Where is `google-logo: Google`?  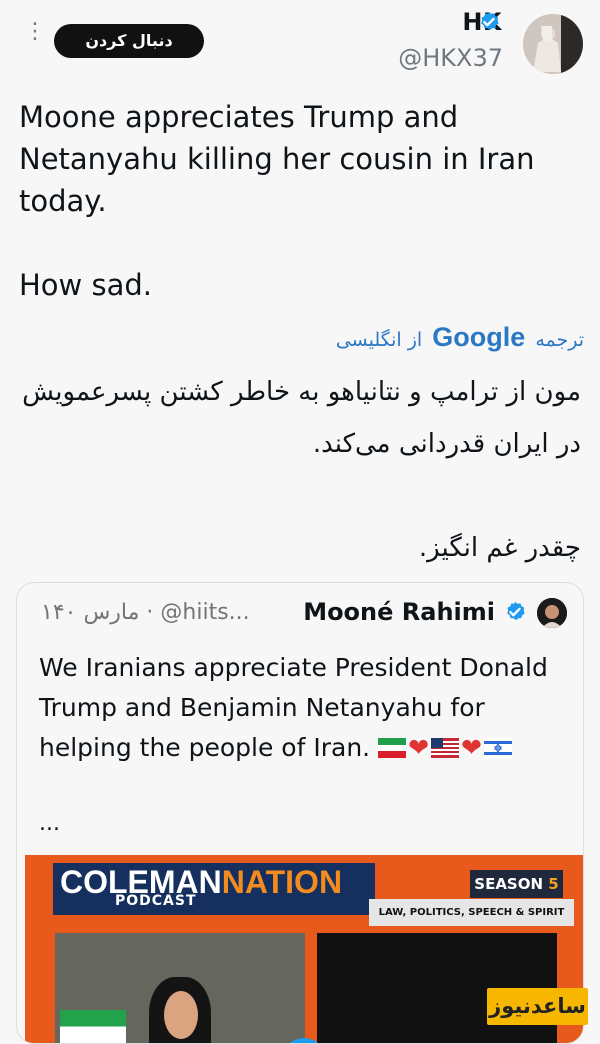
google-logo: Google is located at coordinates (479, 337).